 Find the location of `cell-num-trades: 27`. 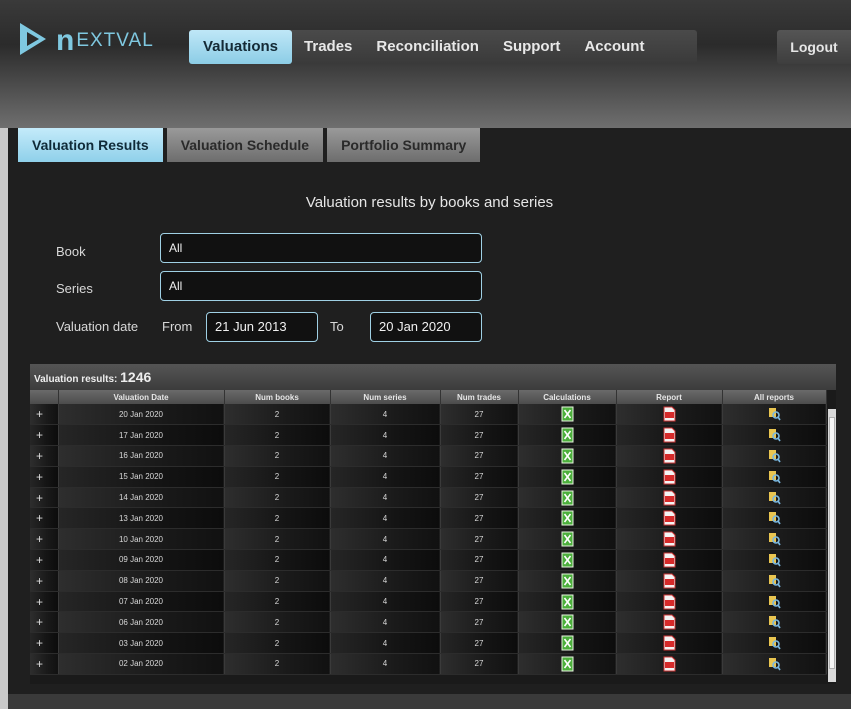

cell-num-trades: 27 is located at coordinates (479, 602).